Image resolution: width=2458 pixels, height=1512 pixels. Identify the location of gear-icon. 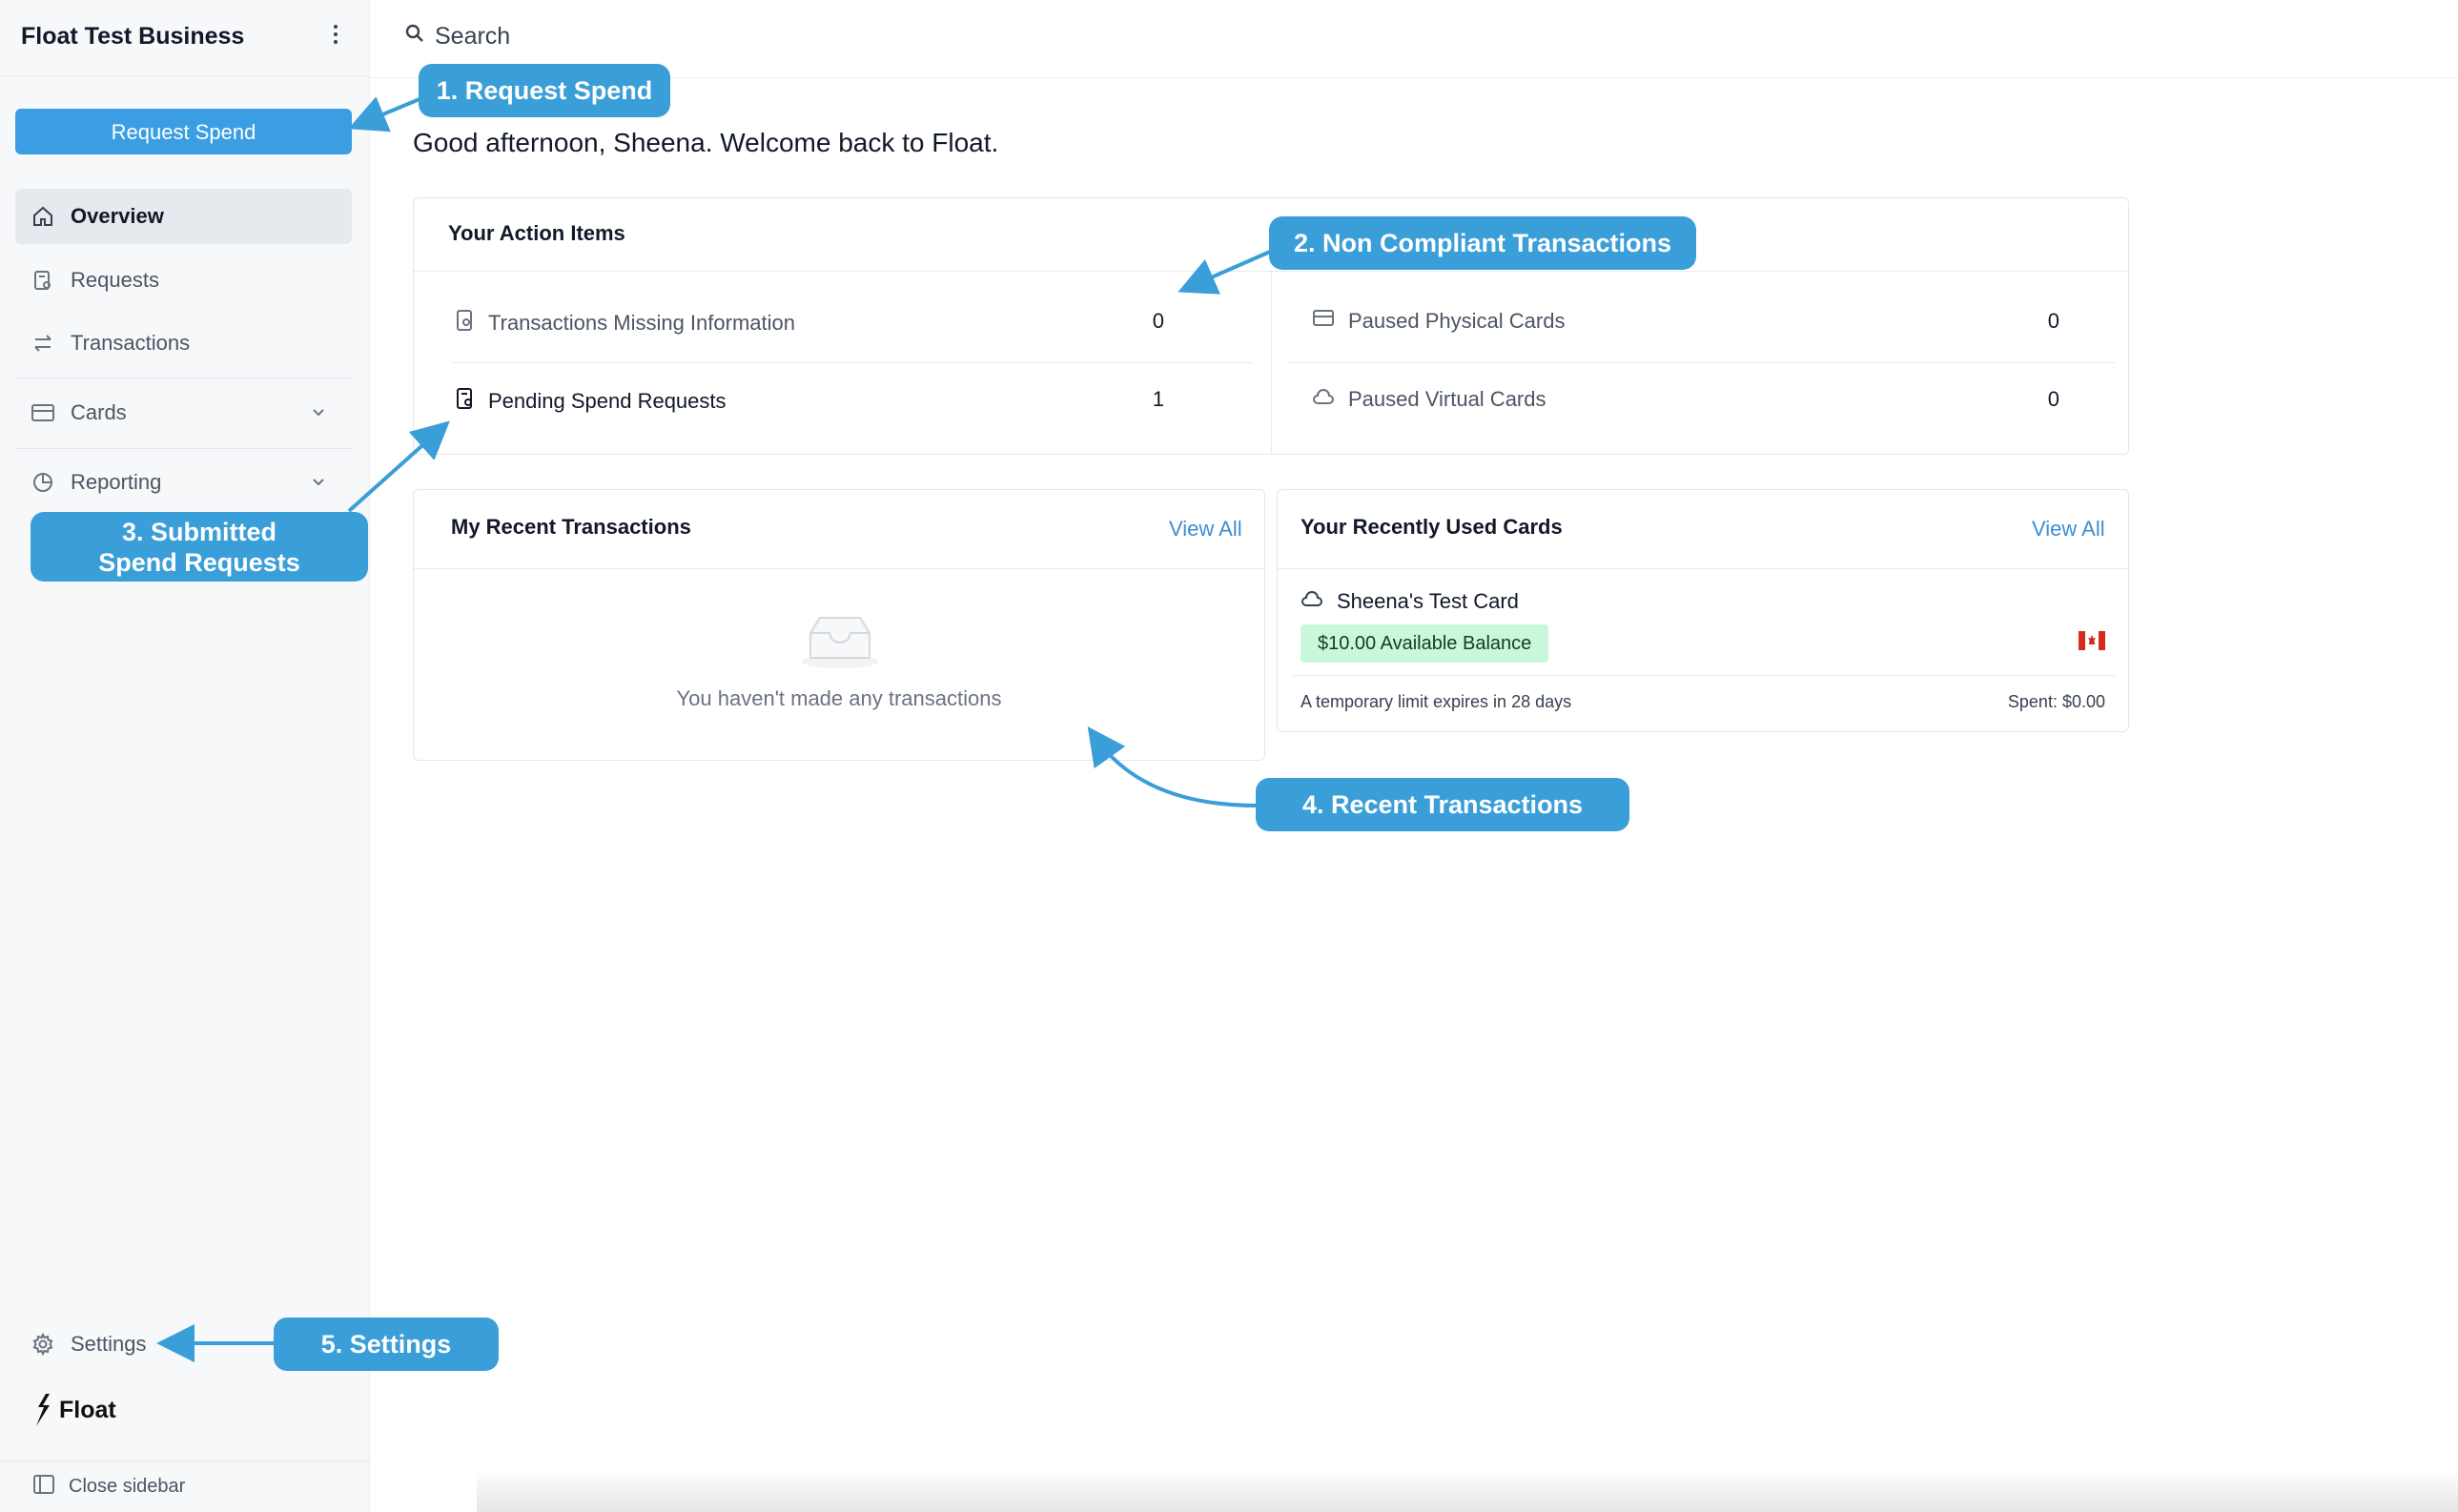
(43, 1344).